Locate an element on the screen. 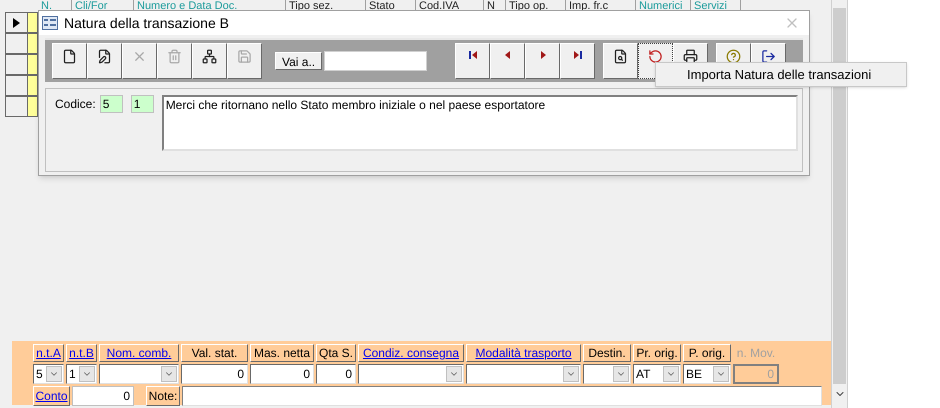 This screenshot has height=408, width=940. page-pencil-icon is located at coordinates (104, 56).